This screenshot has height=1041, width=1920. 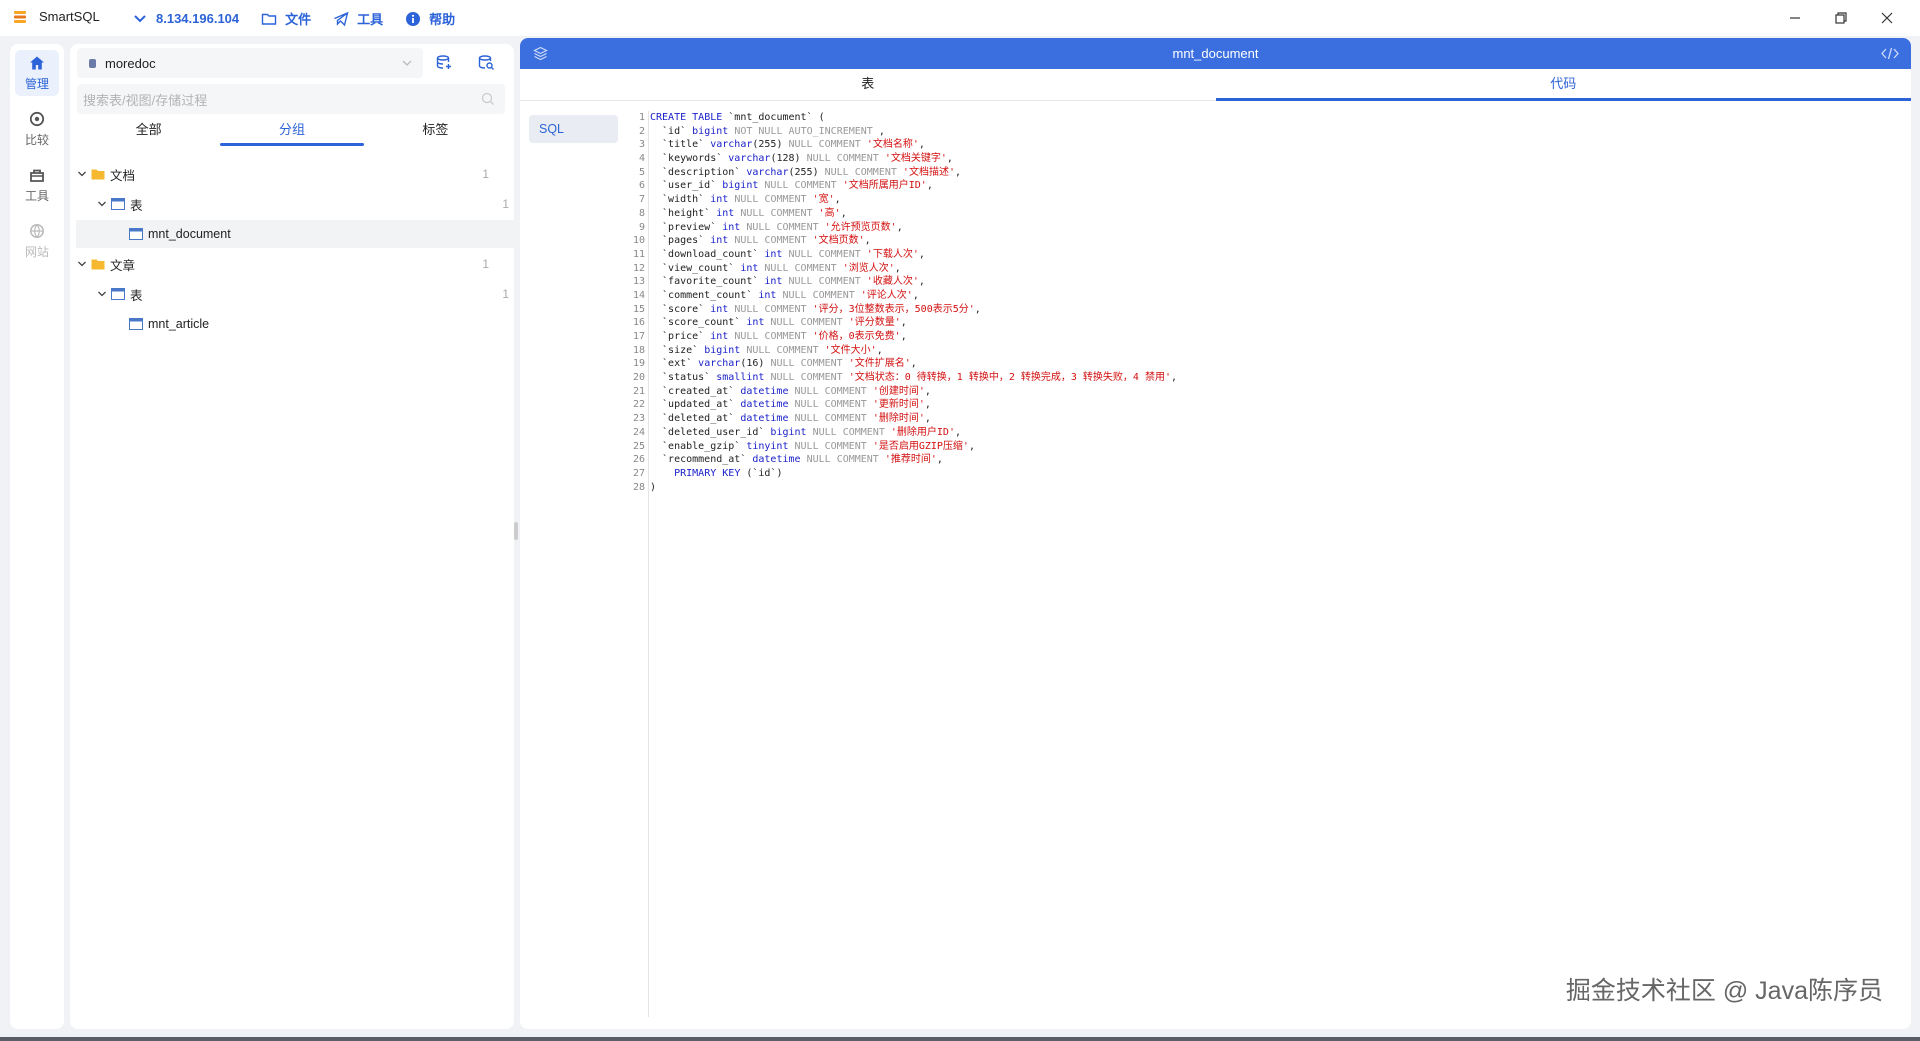 What do you see at coordinates (653, 487) in the screenshot?
I see `code-line: )` at bounding box center [653, 487].